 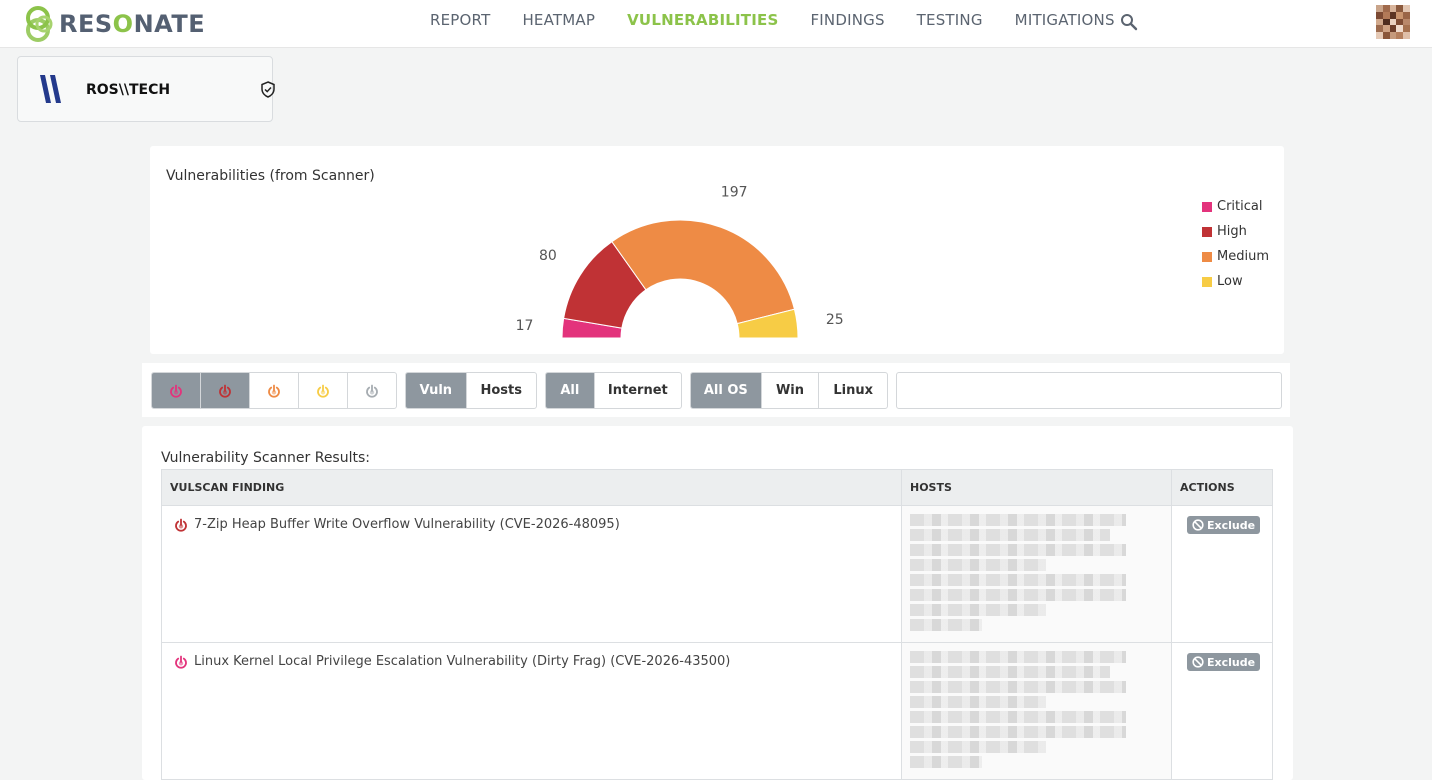 I want to click on os-linux-button: Linux, so click(x=853, y=390).